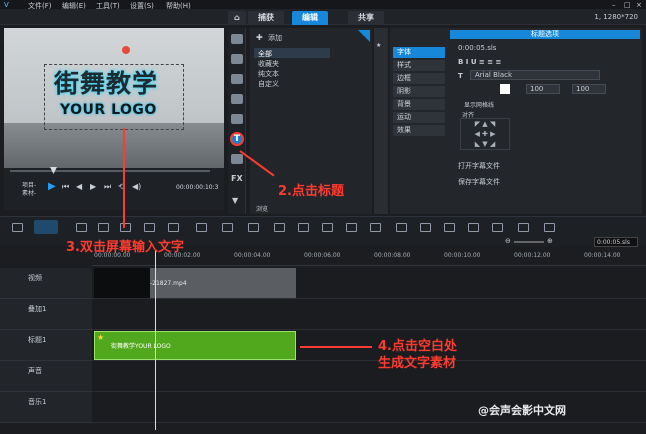 Image resolution: width=646 pixels, height=434 pixels. What do you see at coordinates (392, 255) in the screenshot?
I see `ruler-tick: 00:00:08.00` at bounding box center [392, 255].